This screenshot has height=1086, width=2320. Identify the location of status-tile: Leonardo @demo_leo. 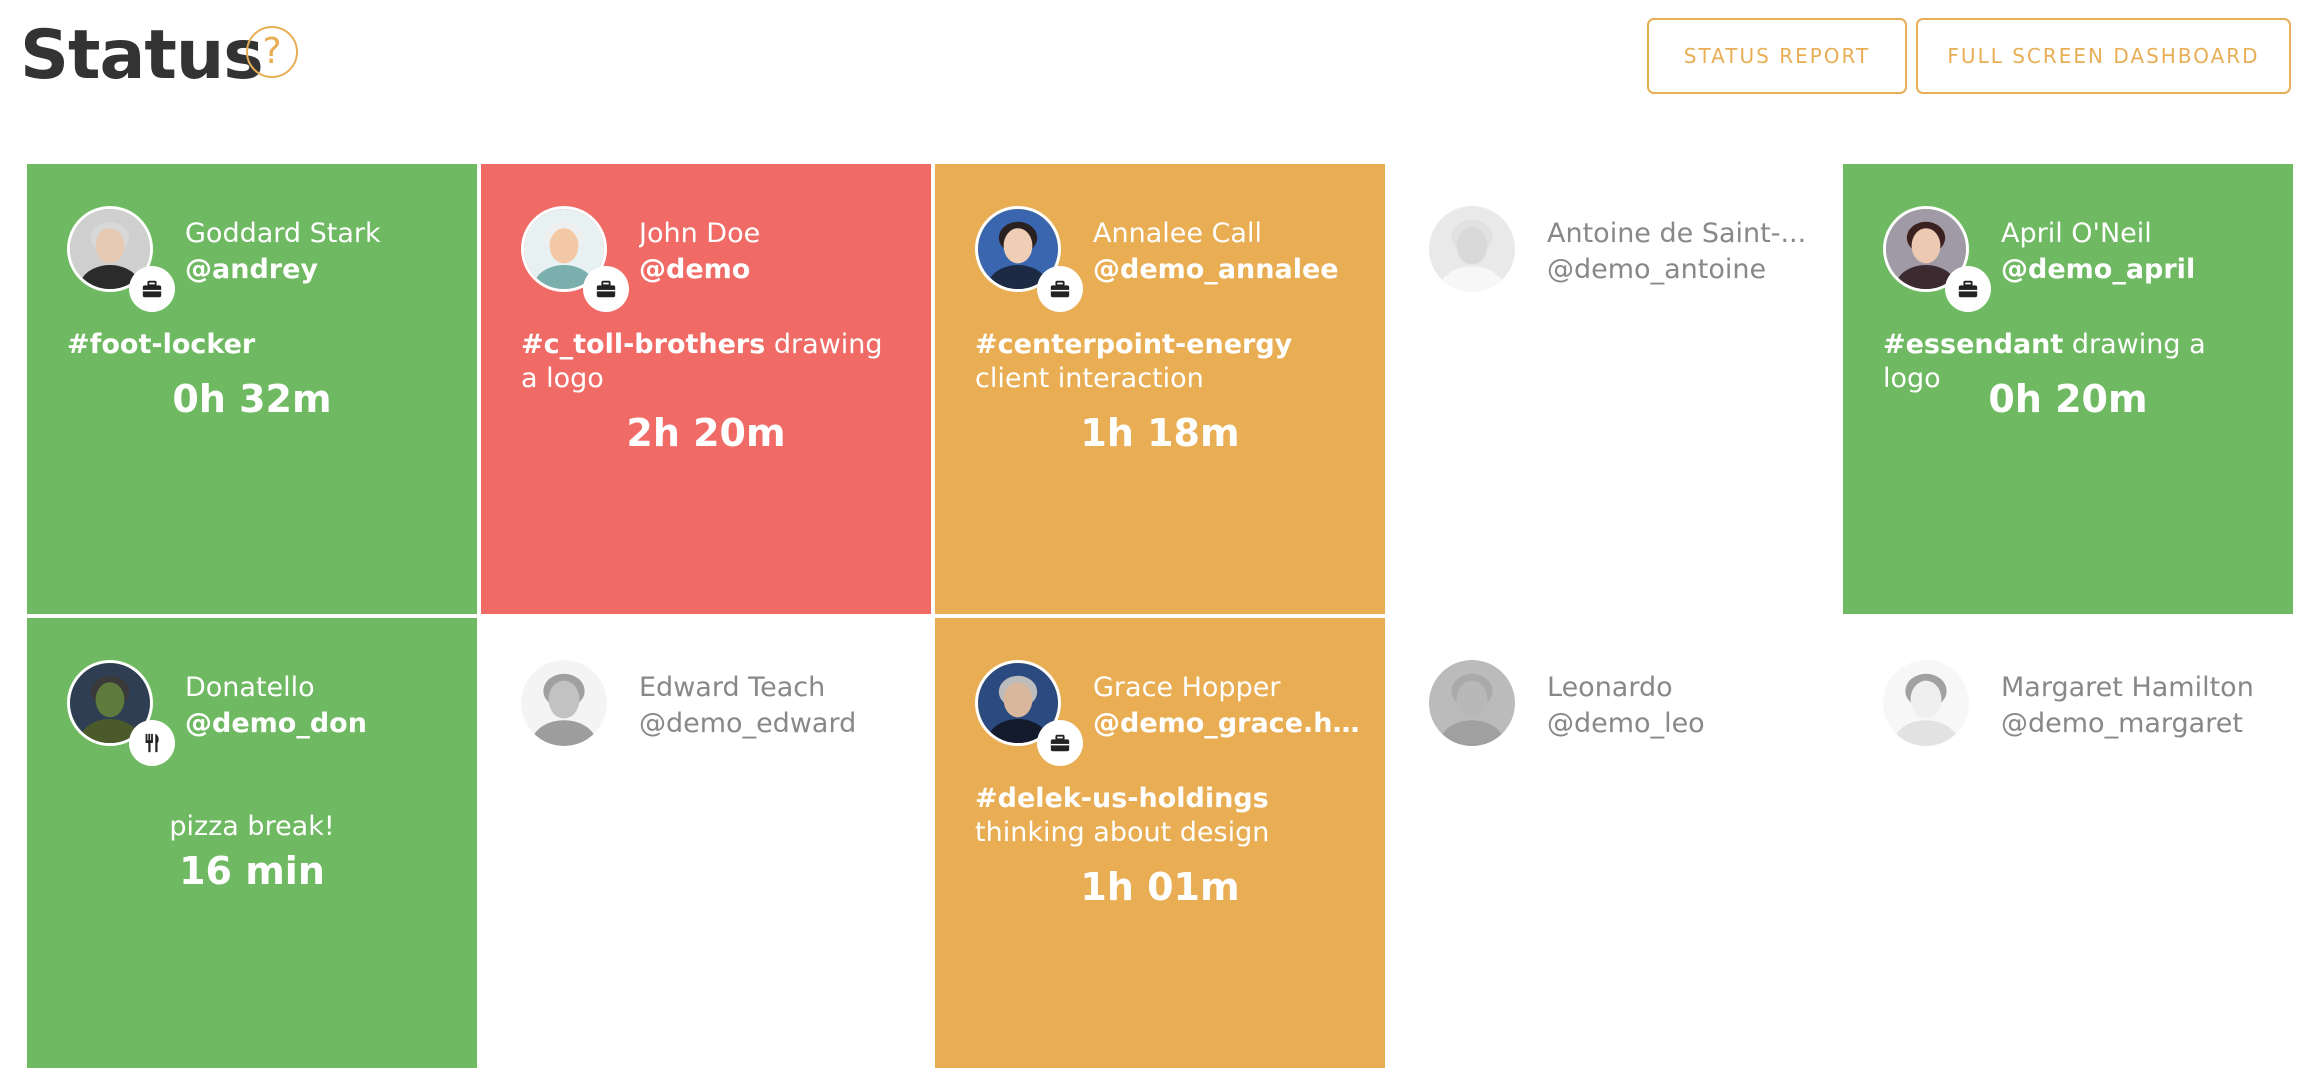
(1614, 843).